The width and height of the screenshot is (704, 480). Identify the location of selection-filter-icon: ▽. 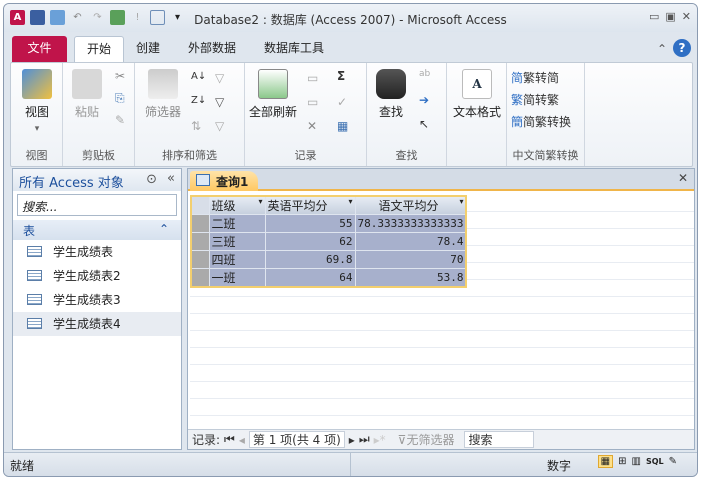
(219, 78).